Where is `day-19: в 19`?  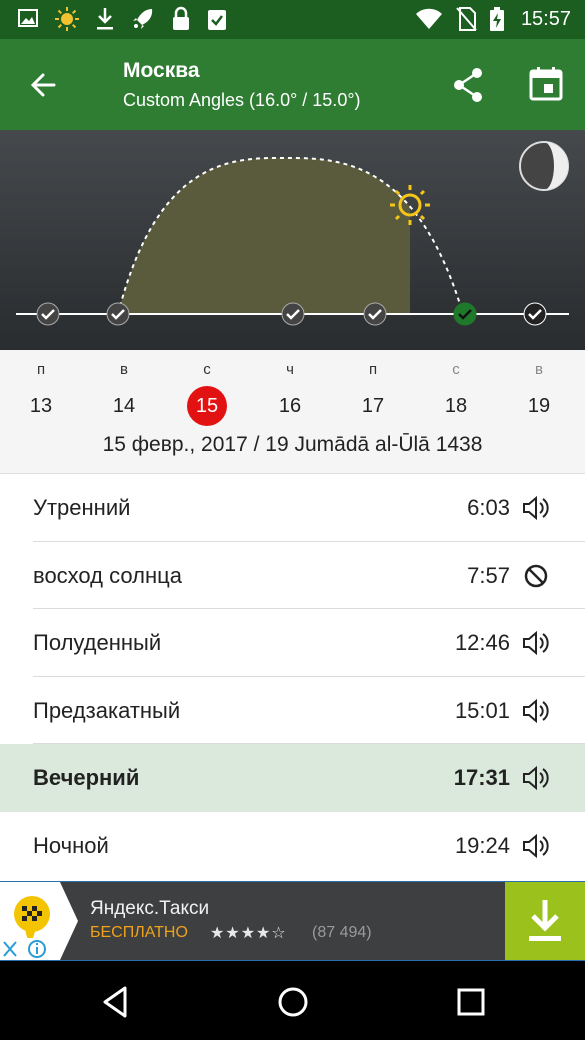 day-19: в 19 is located at coordinates (539, 392).